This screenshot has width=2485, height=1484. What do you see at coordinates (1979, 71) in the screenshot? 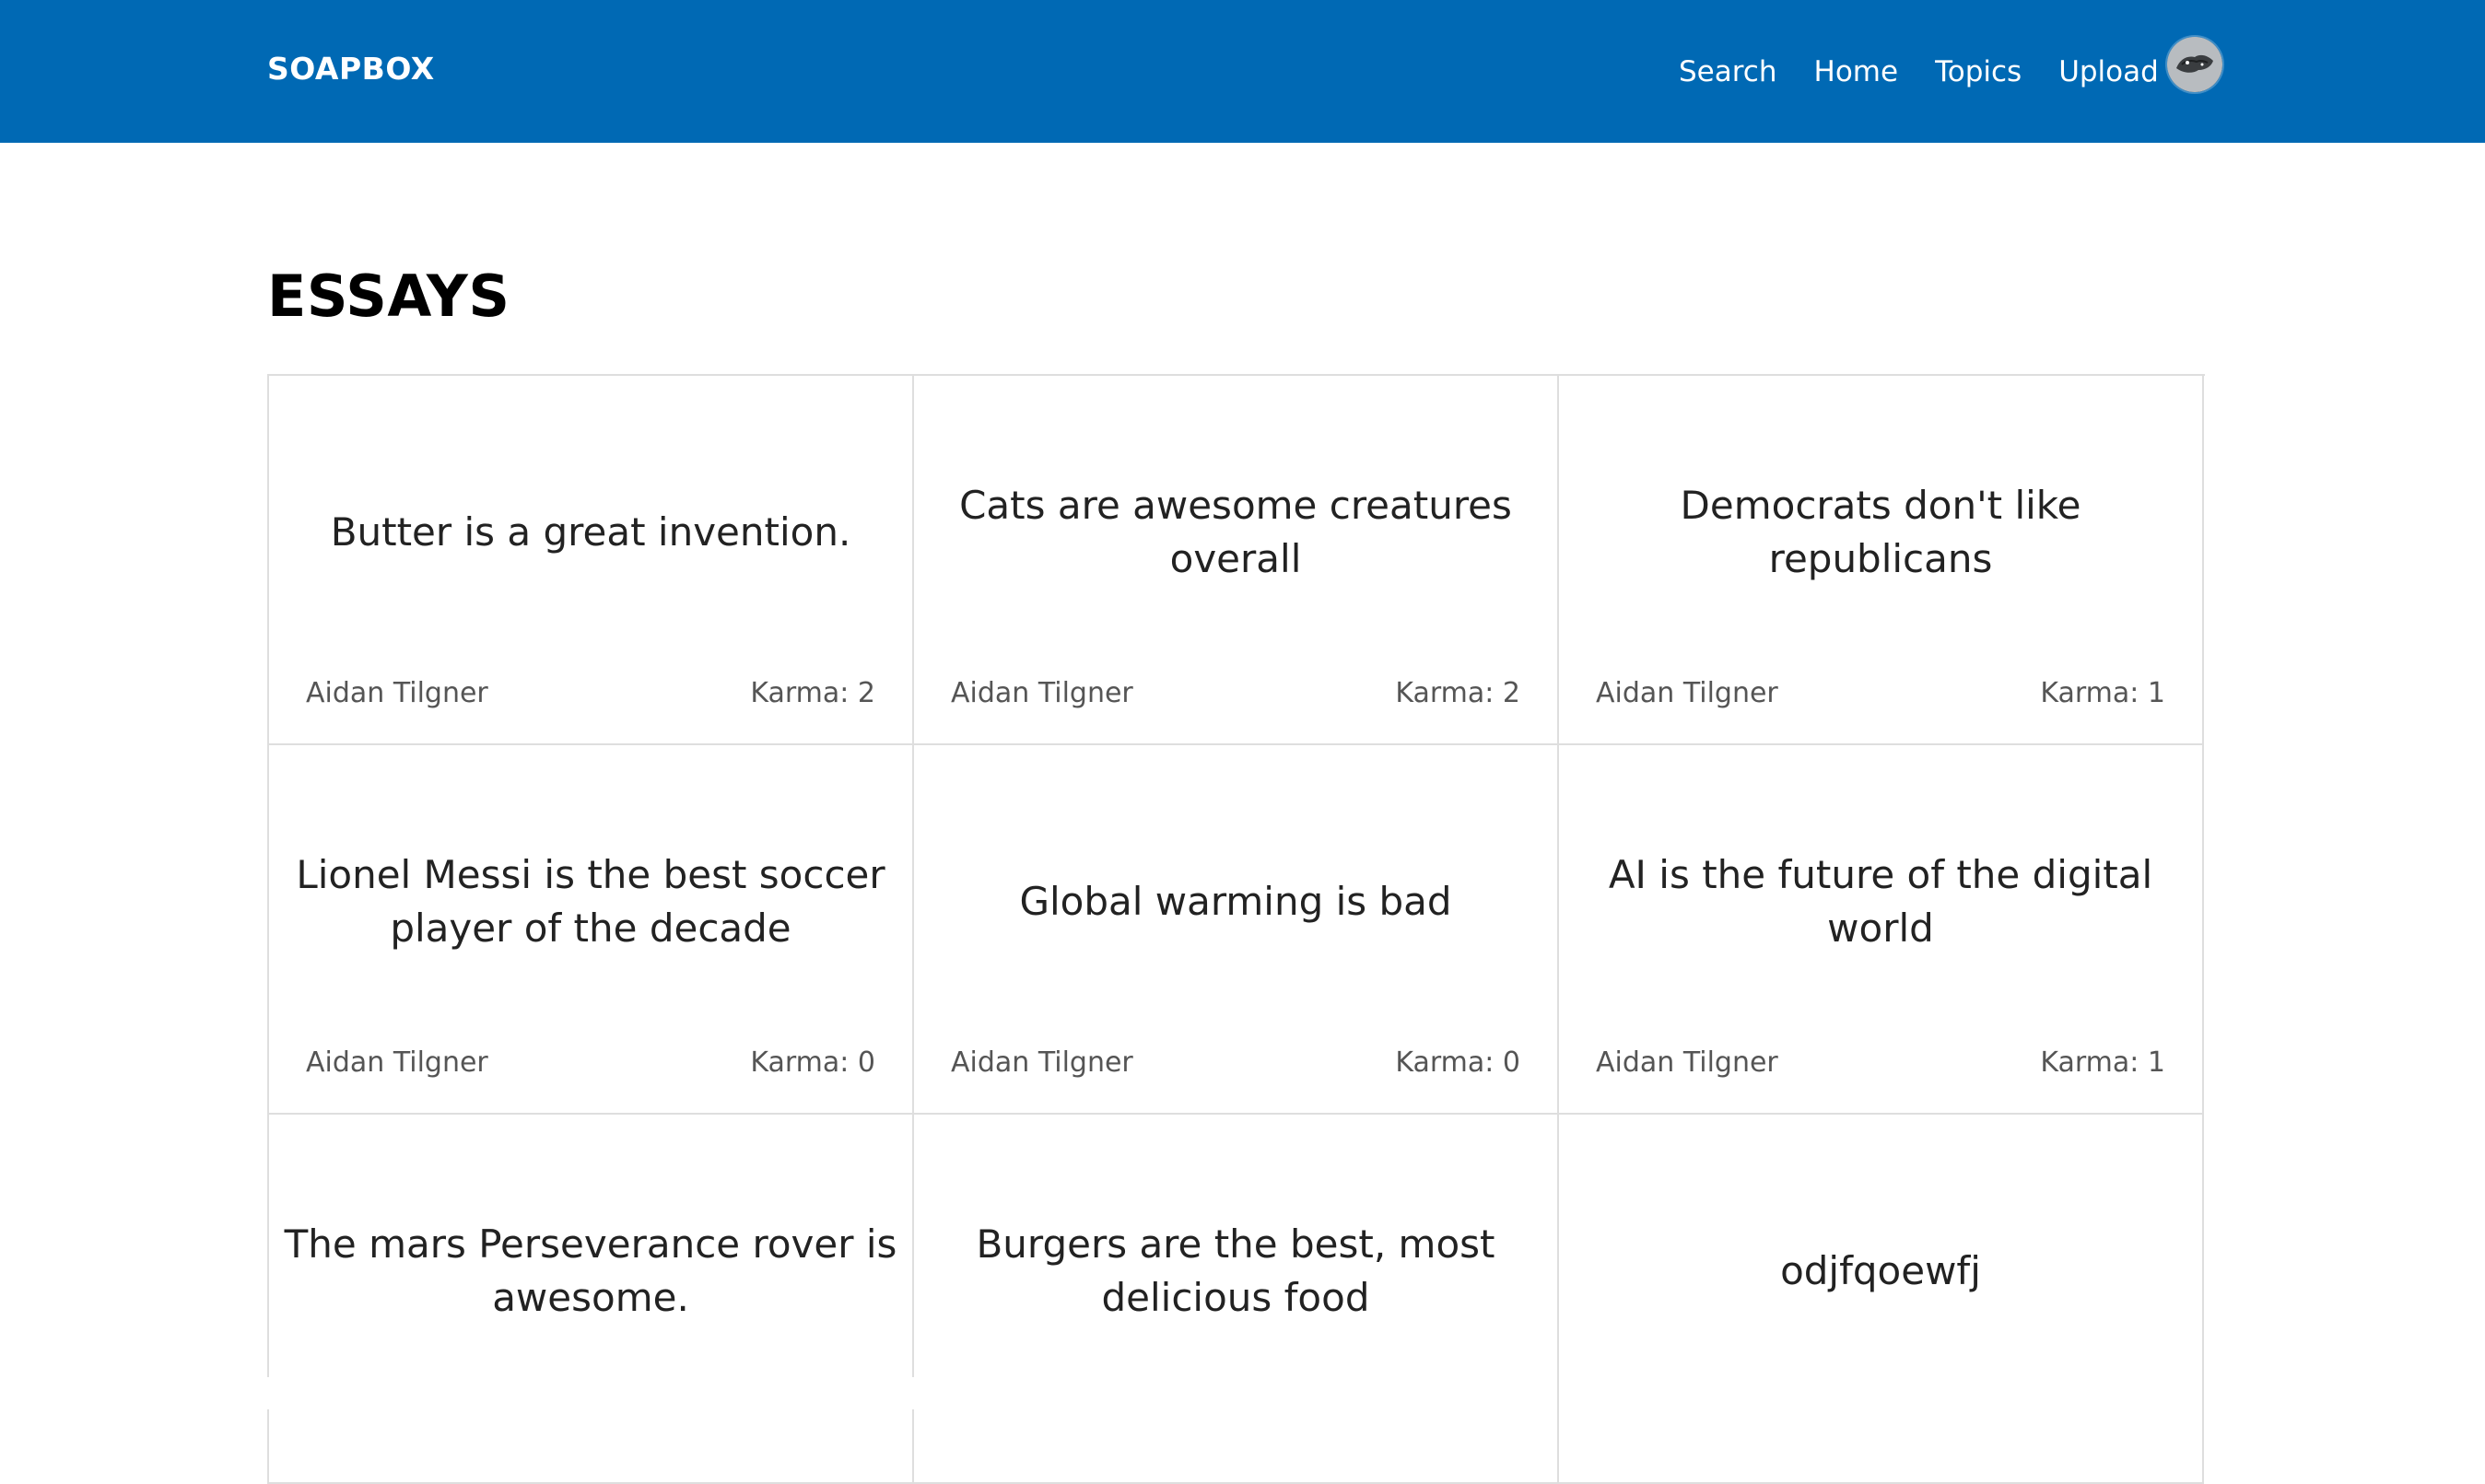
I see `nav-topics: Topics` at bounding box center [1979, 71].